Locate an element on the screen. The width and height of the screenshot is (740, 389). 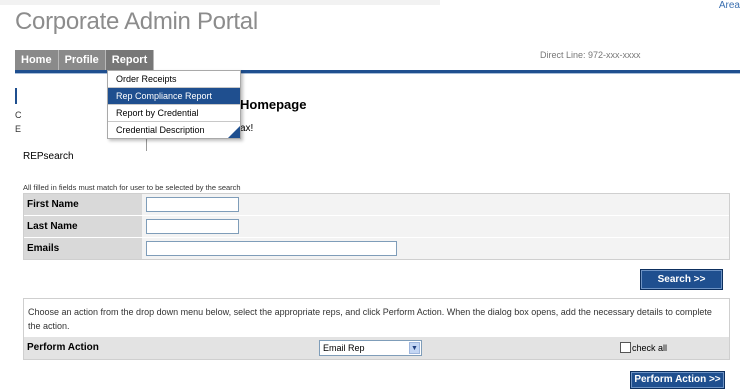
search-section-label: REPsearch is located at coordinates (48, 156).